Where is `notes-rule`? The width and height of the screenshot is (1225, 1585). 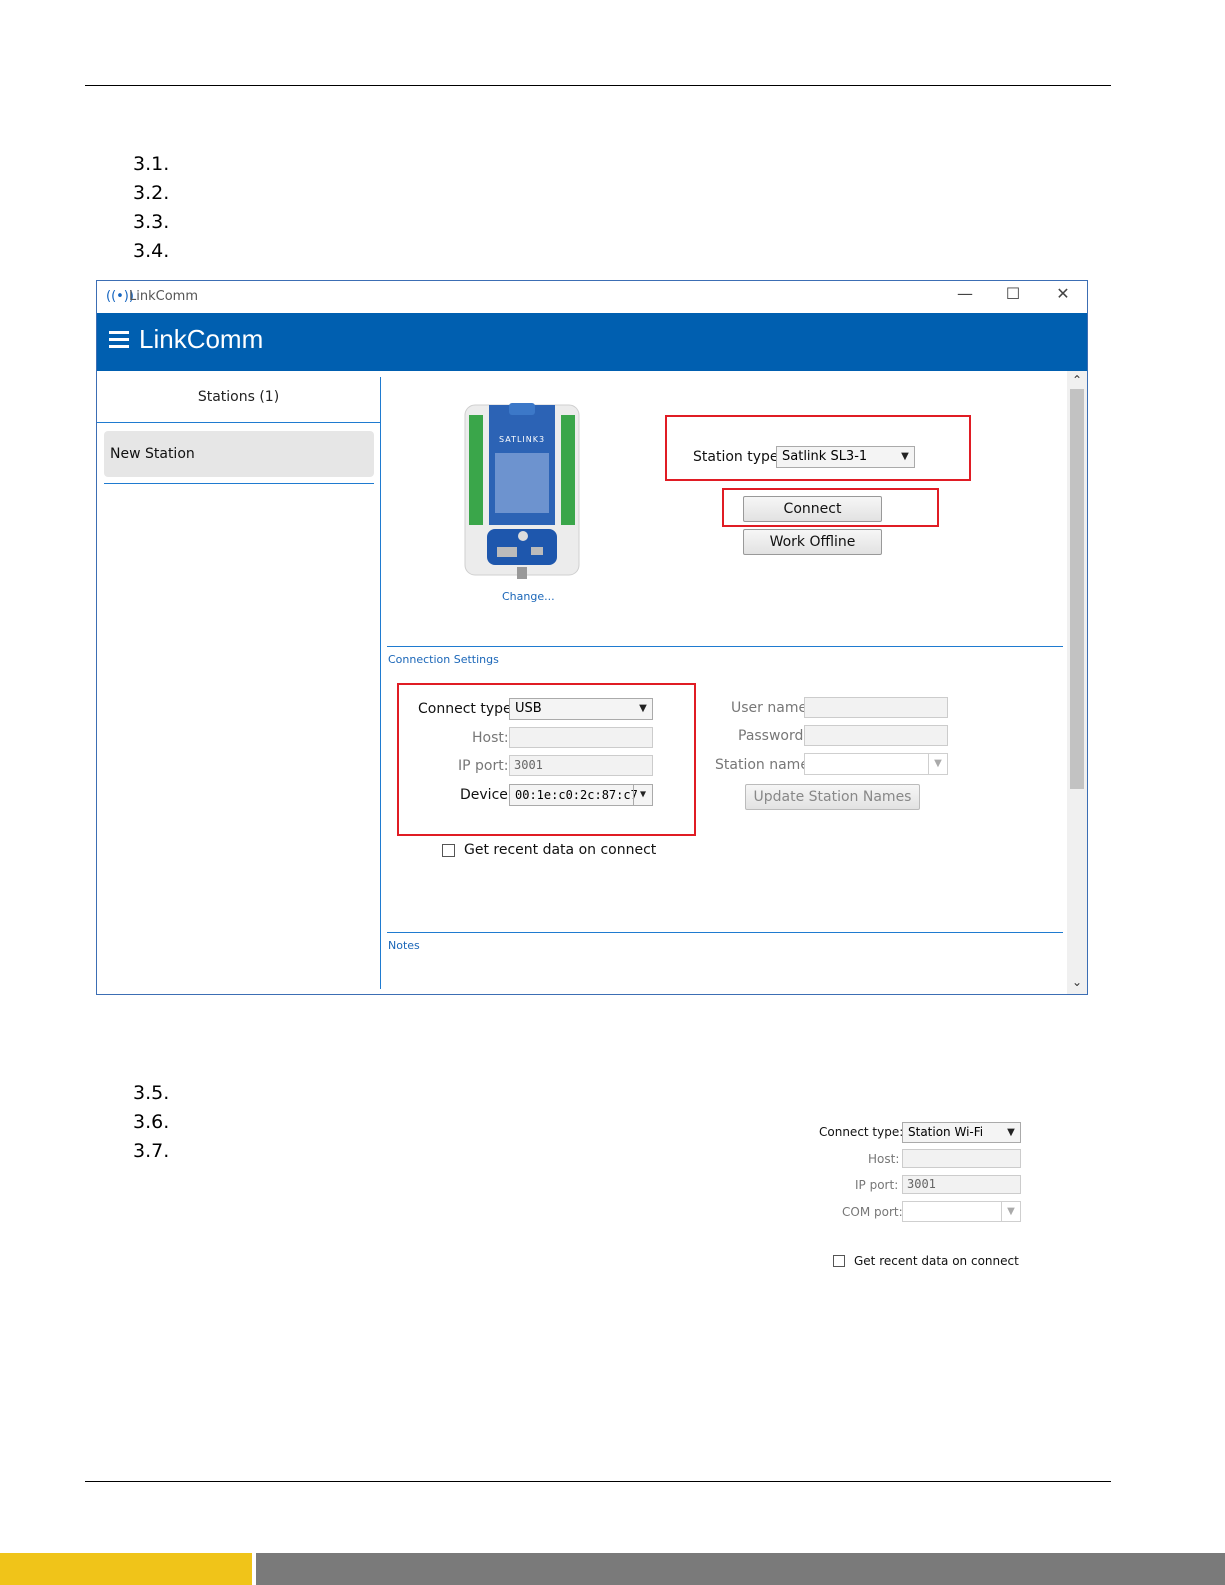 notes-rule is located at coordinates (725, 932).